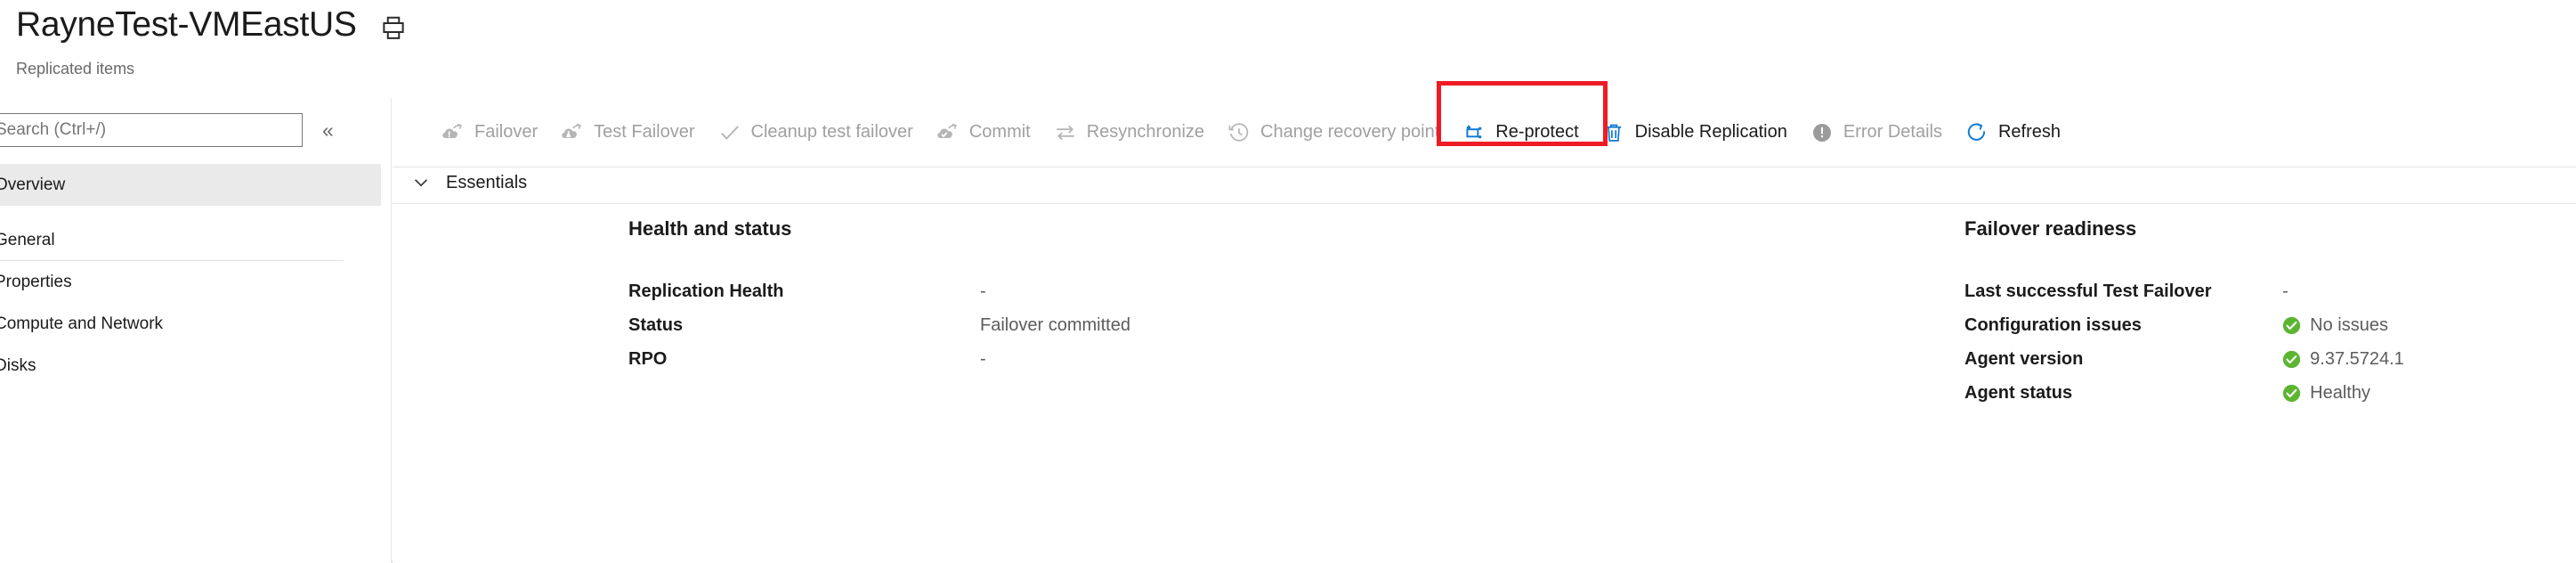 This screenshot has height=563, width=2576. I want to click on commit-button: Commit, so click(983, 133).